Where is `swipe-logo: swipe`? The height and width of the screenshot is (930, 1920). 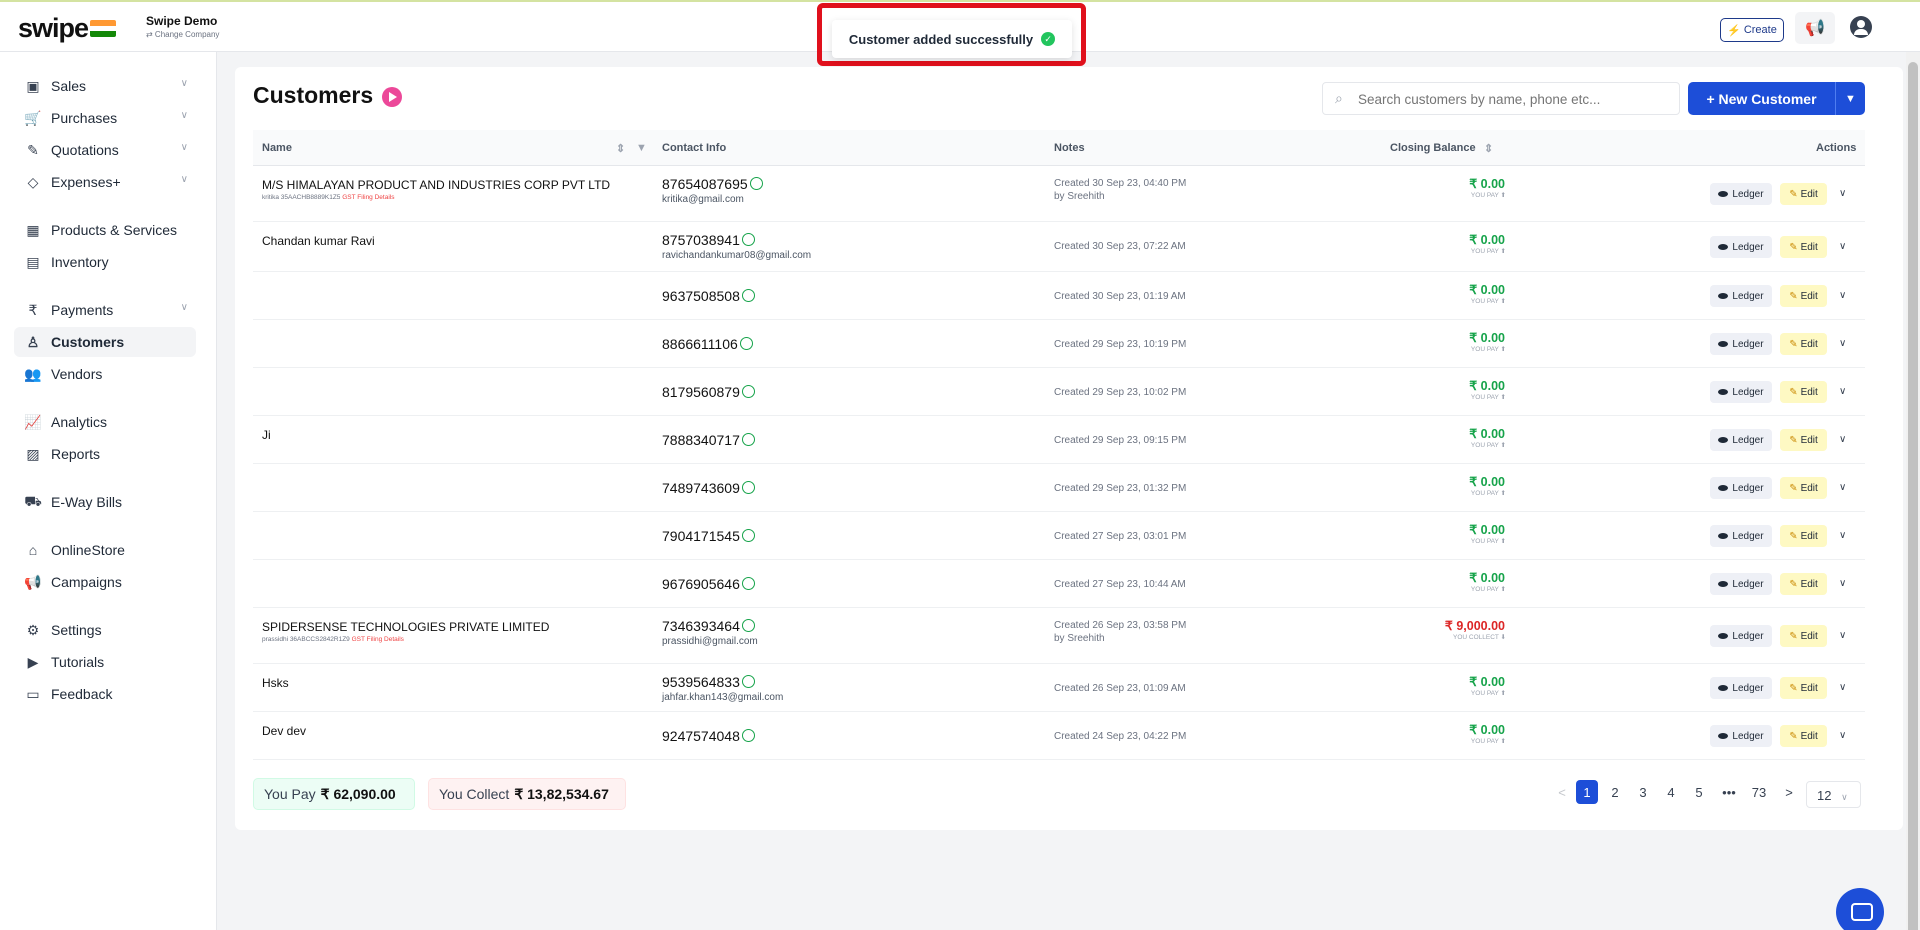 swipe-logo: swipe is located at coordinates (53, 28).